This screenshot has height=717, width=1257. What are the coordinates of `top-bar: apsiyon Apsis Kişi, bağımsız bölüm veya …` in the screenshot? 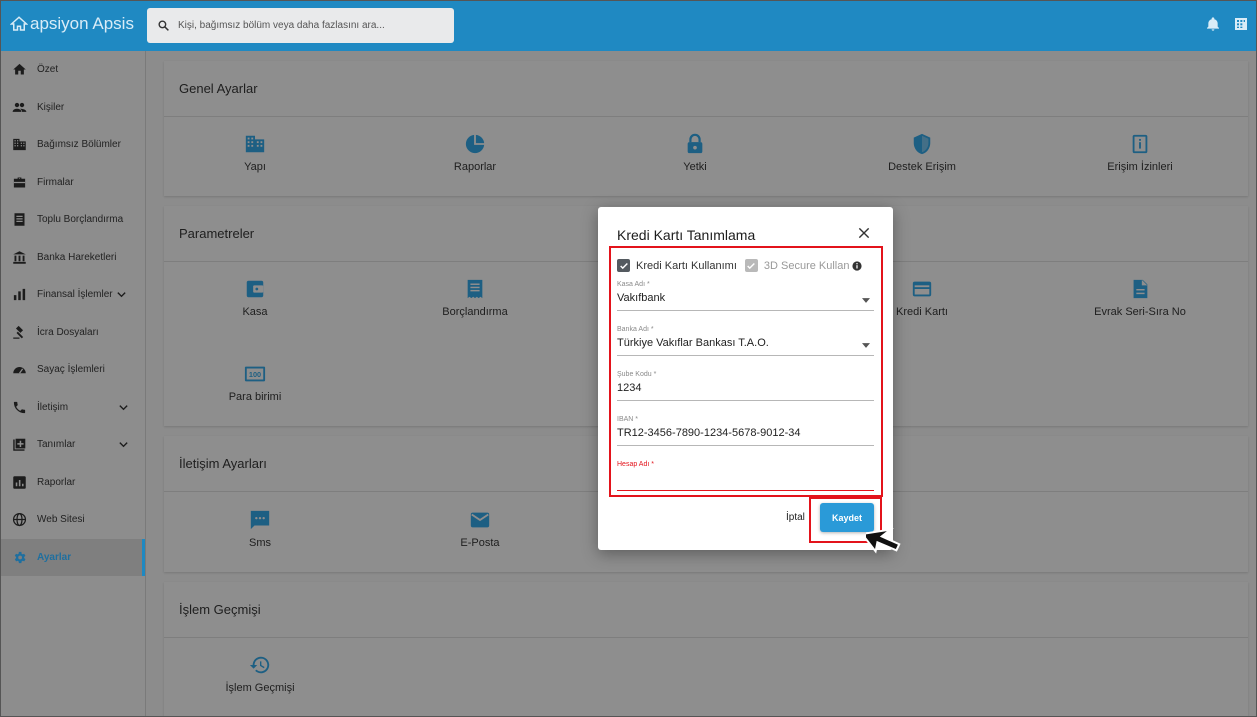 It's located at (628, 25).